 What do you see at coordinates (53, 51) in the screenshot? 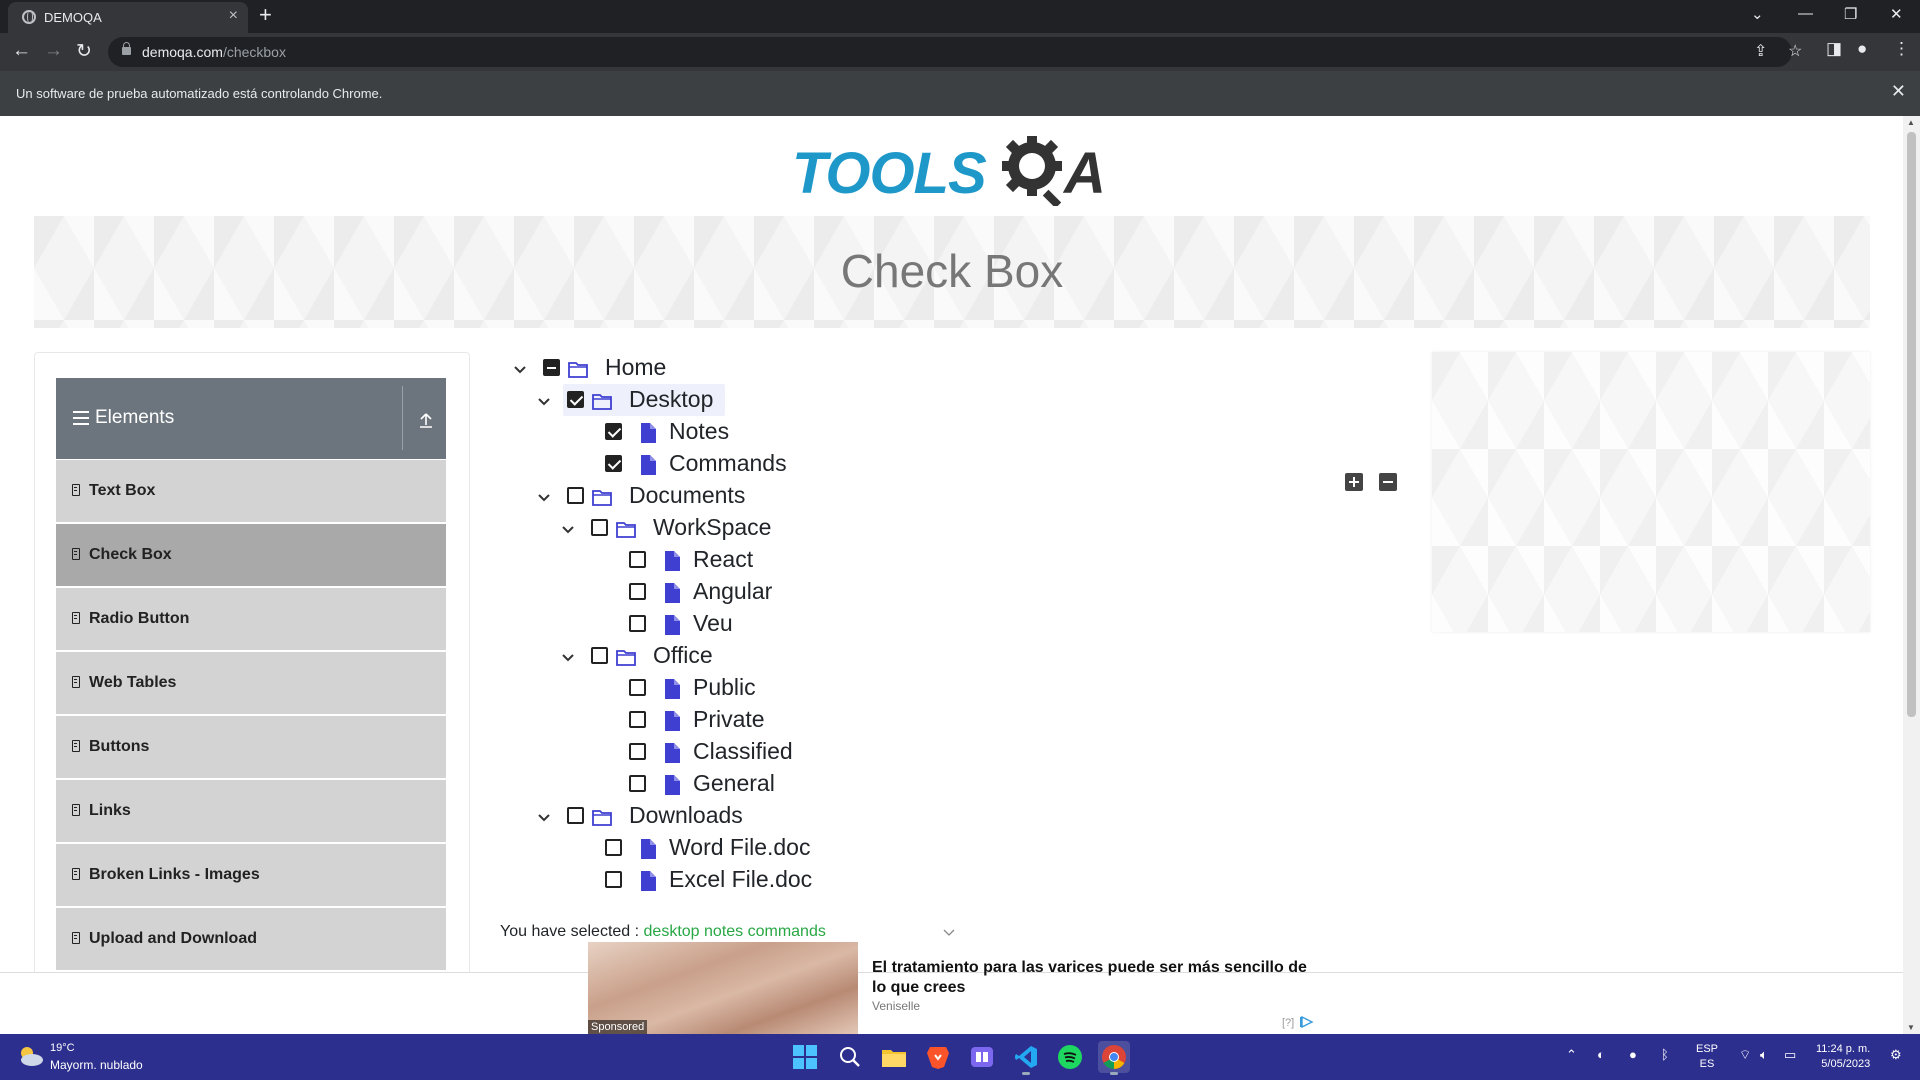
I see `forward-icon: →` at bounding box center [53, 51].